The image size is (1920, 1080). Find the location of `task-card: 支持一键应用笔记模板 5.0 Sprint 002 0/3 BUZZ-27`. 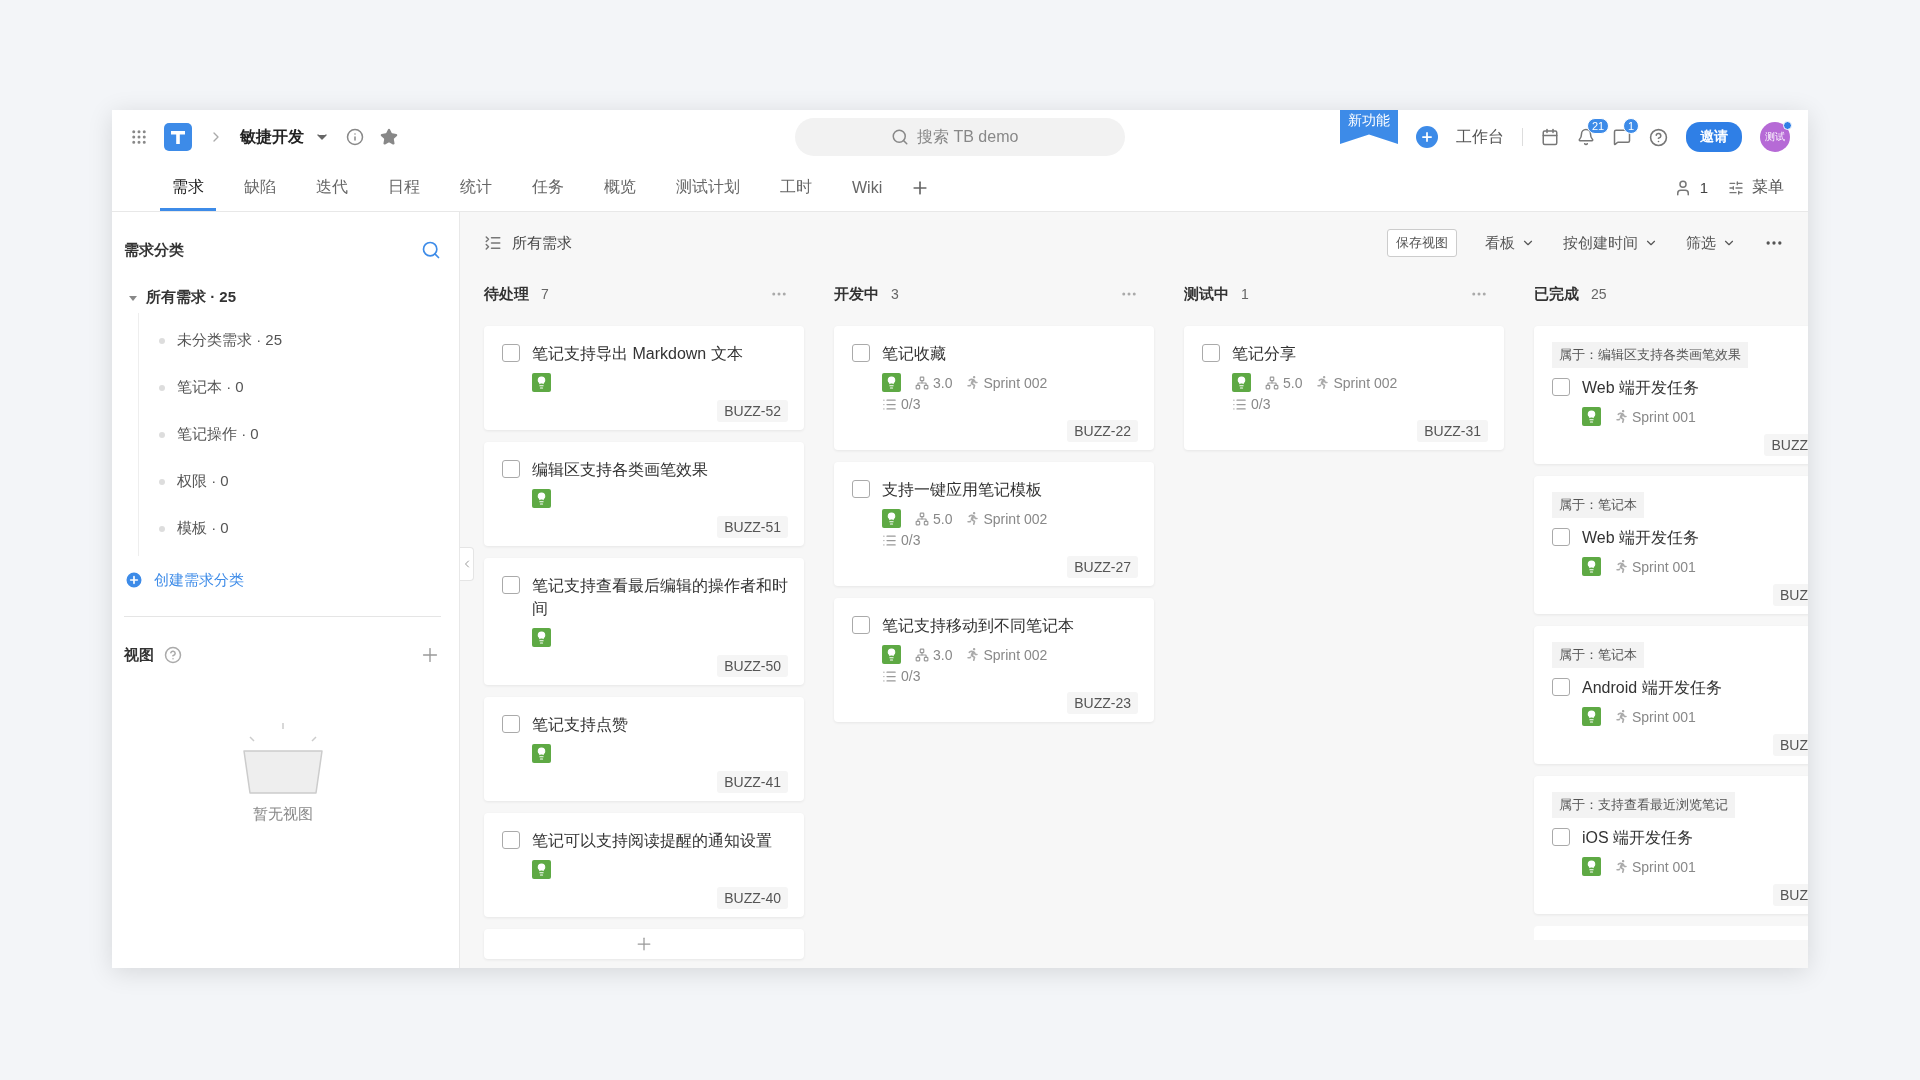

task-card: 支持一键应用笔记模板 5.0 Sprint 002 0/3 BUZZ-27 is located at coordinates (994, 524).